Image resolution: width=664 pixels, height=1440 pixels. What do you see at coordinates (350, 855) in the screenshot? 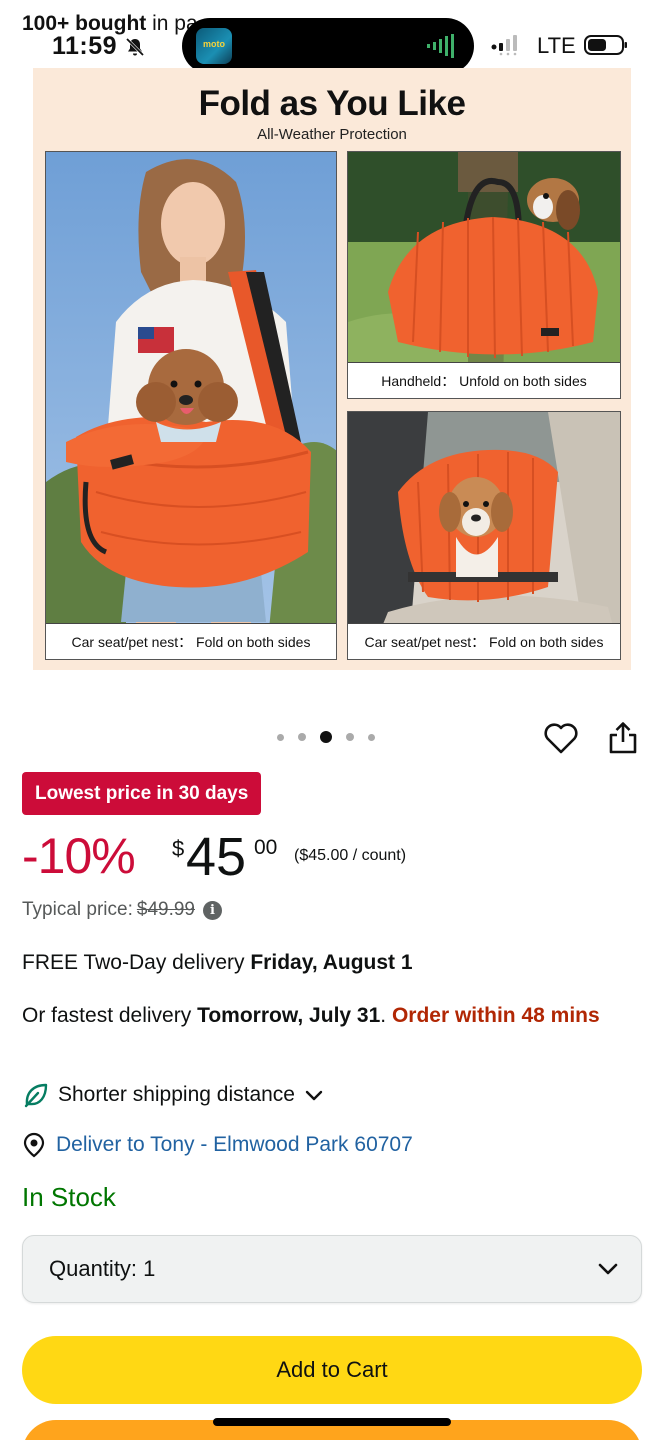
I see `unit-price: ($45.00 / count)` at bounding box center [350, 855].